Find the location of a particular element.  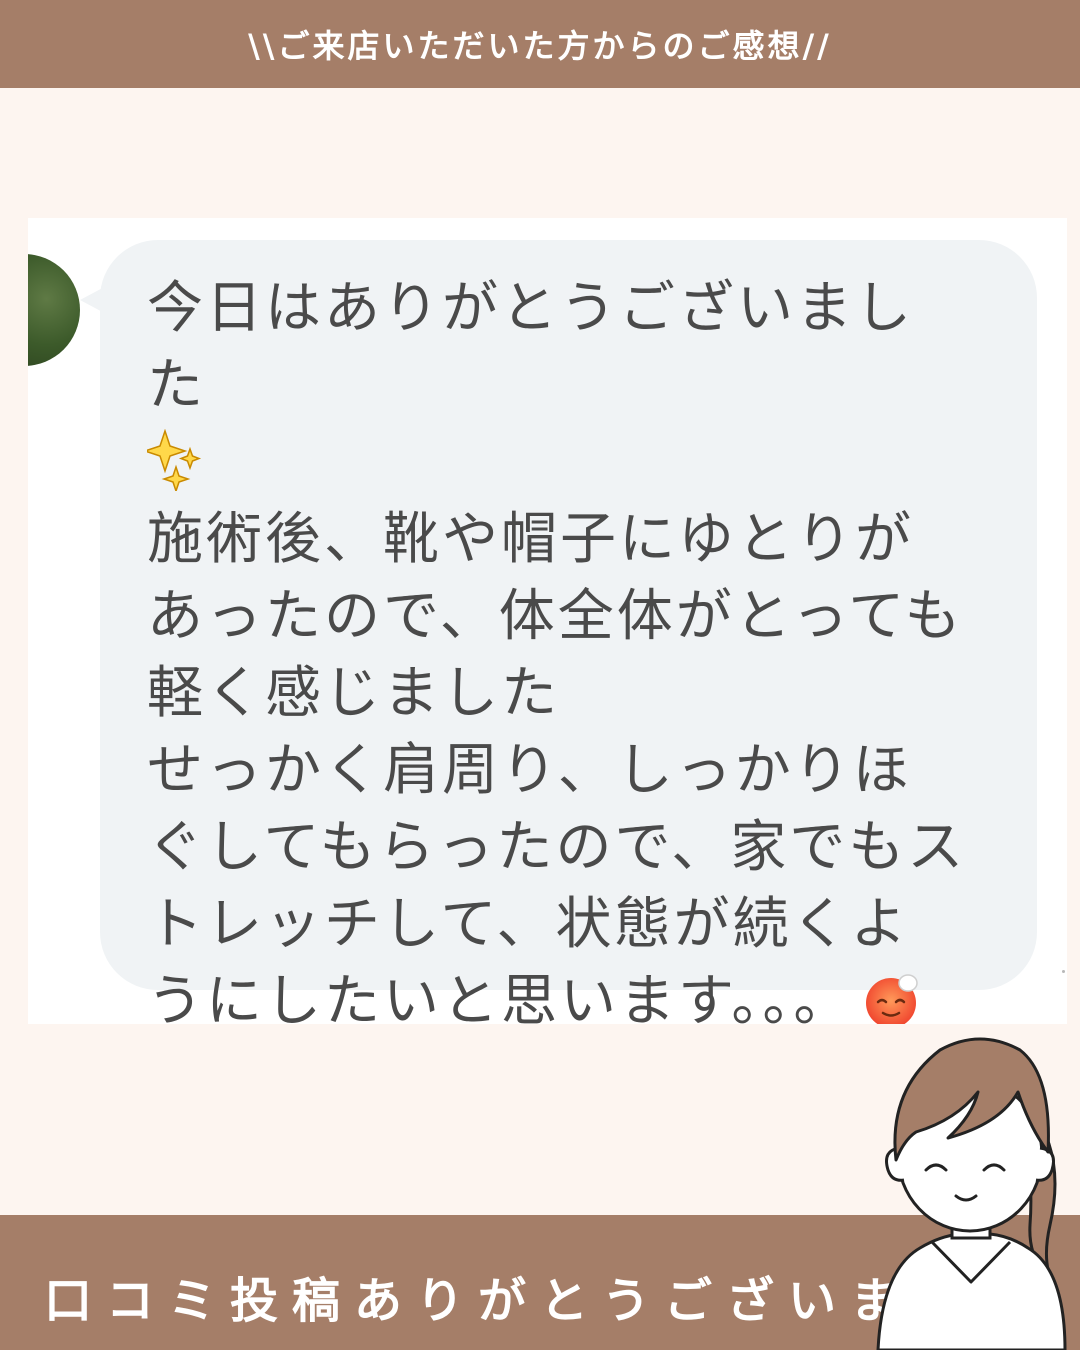

message-line-1: 今日はありがとうございました is located at coordinates (530, 347).